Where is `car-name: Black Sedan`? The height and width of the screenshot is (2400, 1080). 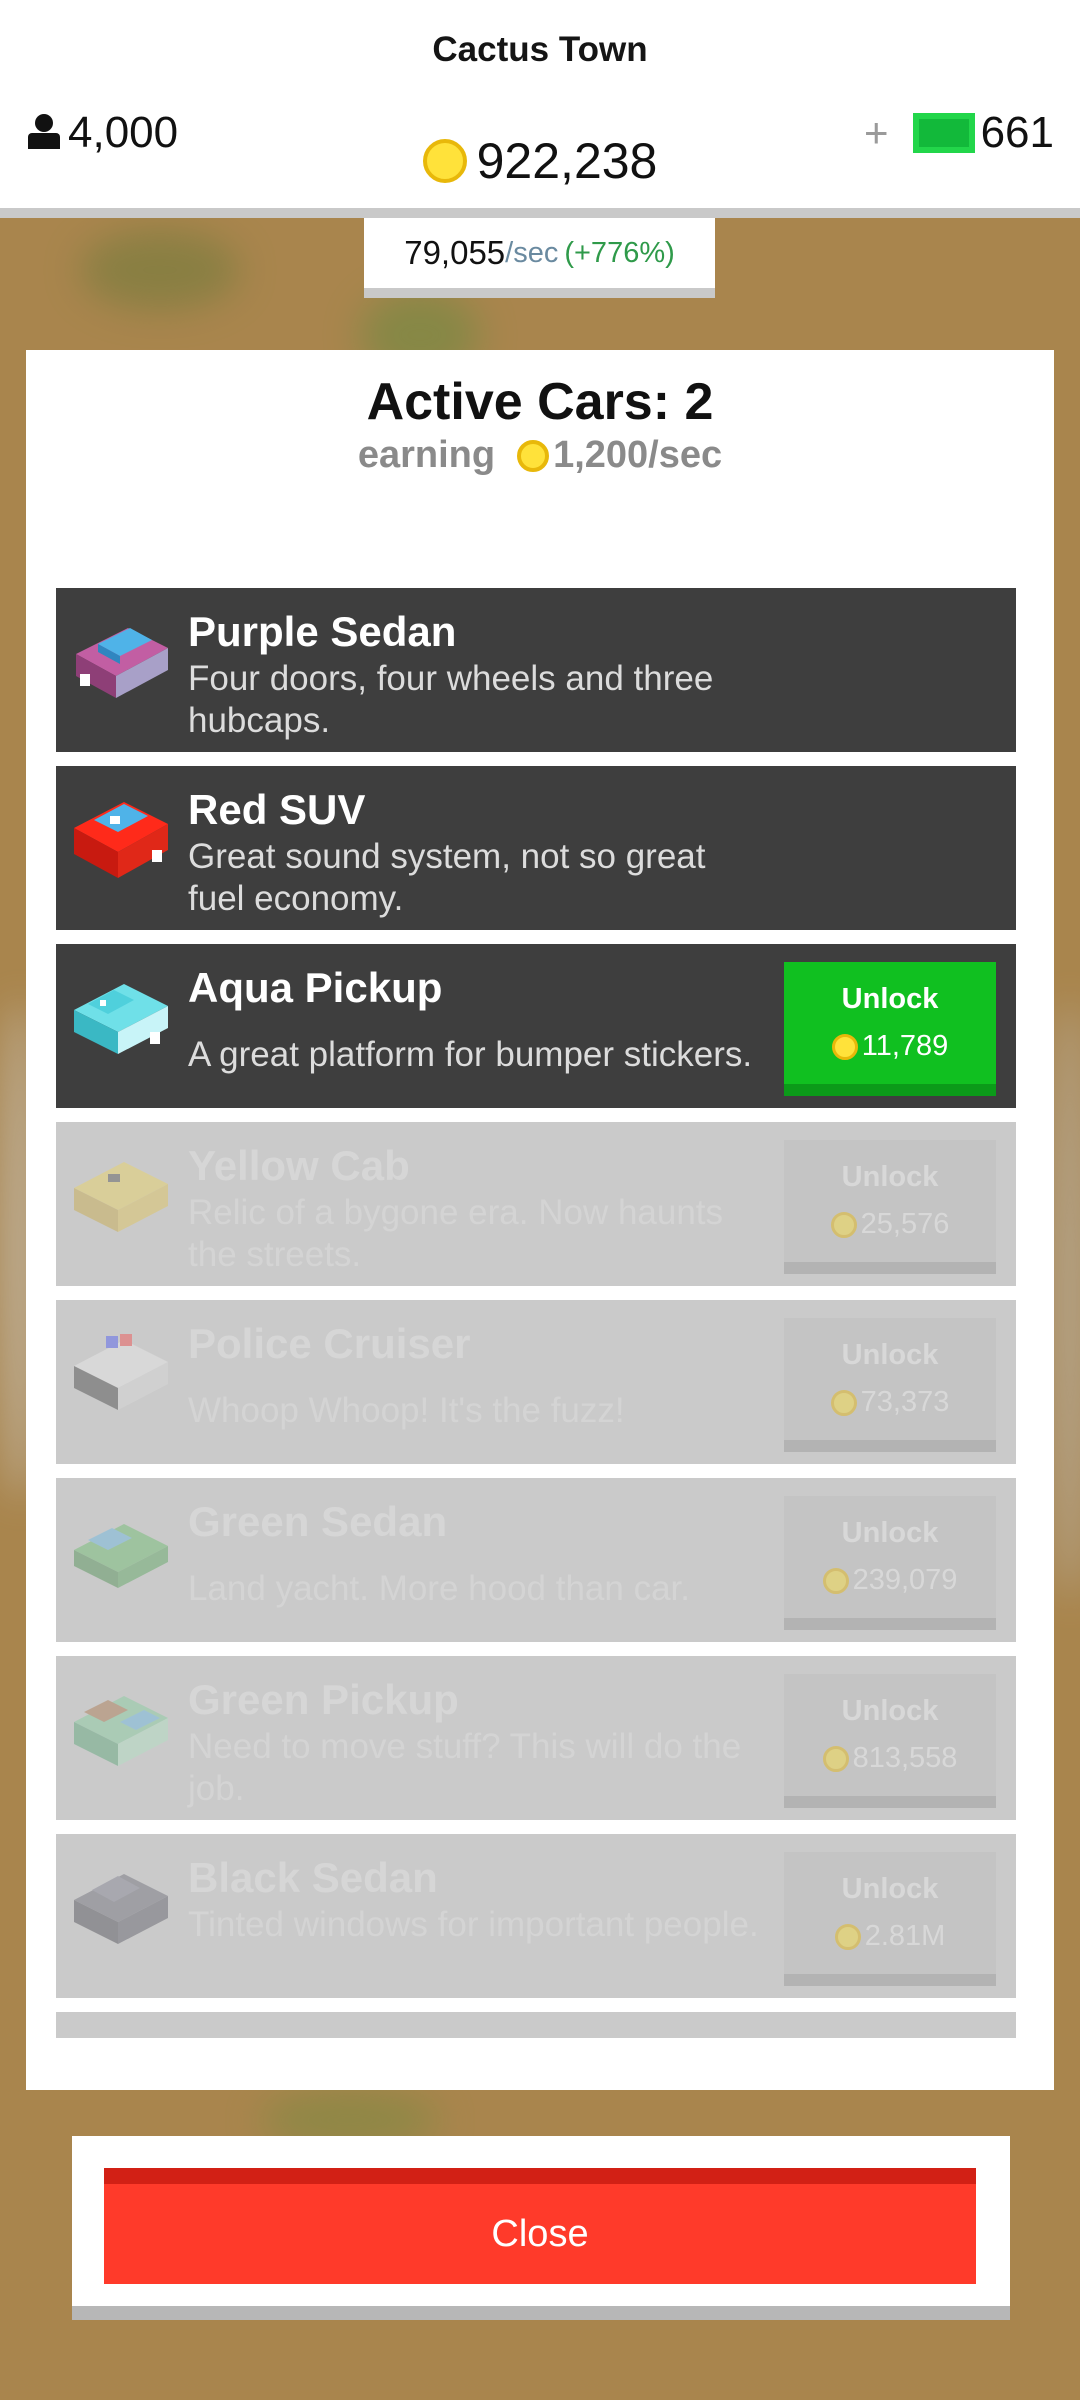 car-name: Black Sedan is located at coordinates (313, 1877).